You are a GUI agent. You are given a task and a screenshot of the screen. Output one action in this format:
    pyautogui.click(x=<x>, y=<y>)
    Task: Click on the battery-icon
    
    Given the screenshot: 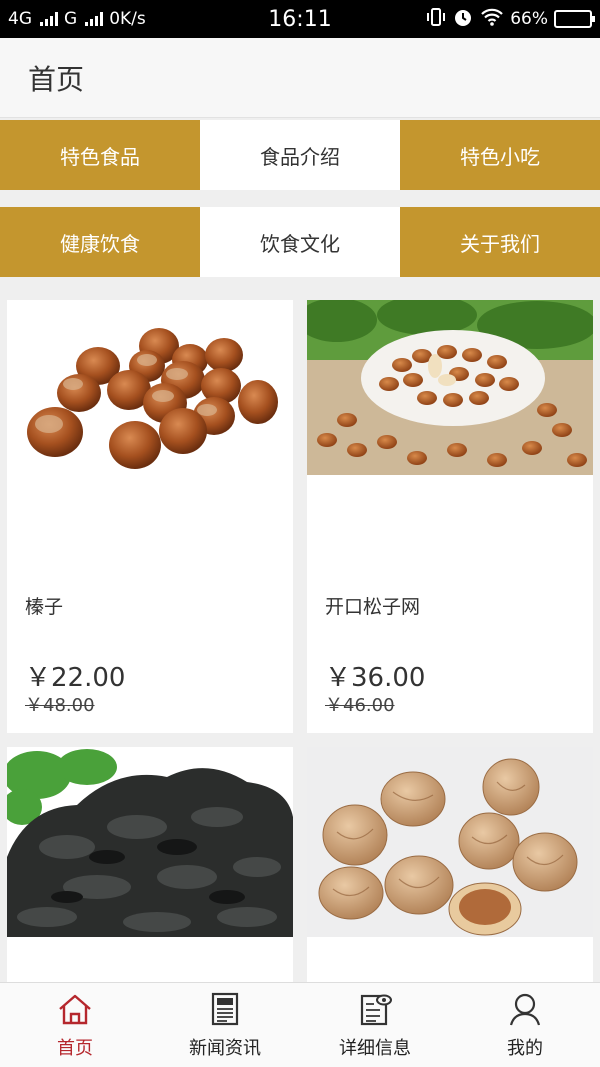 What is the action you would take?
    pyautogui.click(x=574, y=19)
    